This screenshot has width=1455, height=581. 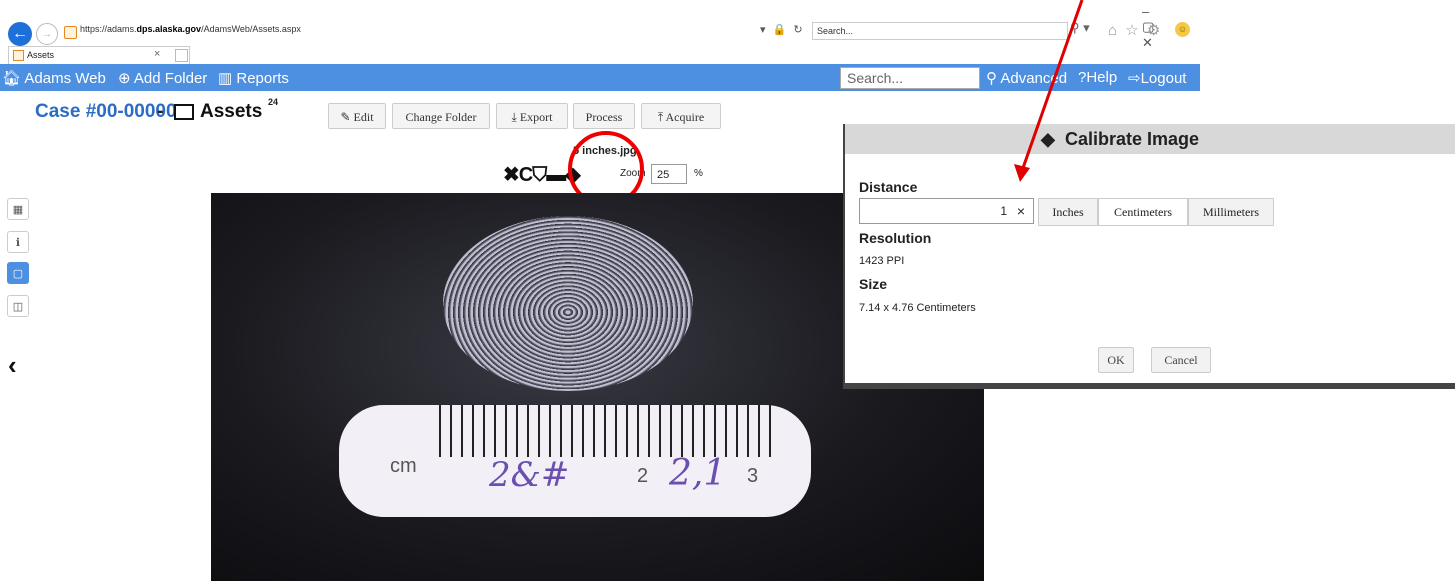 What do you see at coordinates (1049, 91) in the screenshot?
I see `annotation-arrow` at bounding box center [1049, 91].